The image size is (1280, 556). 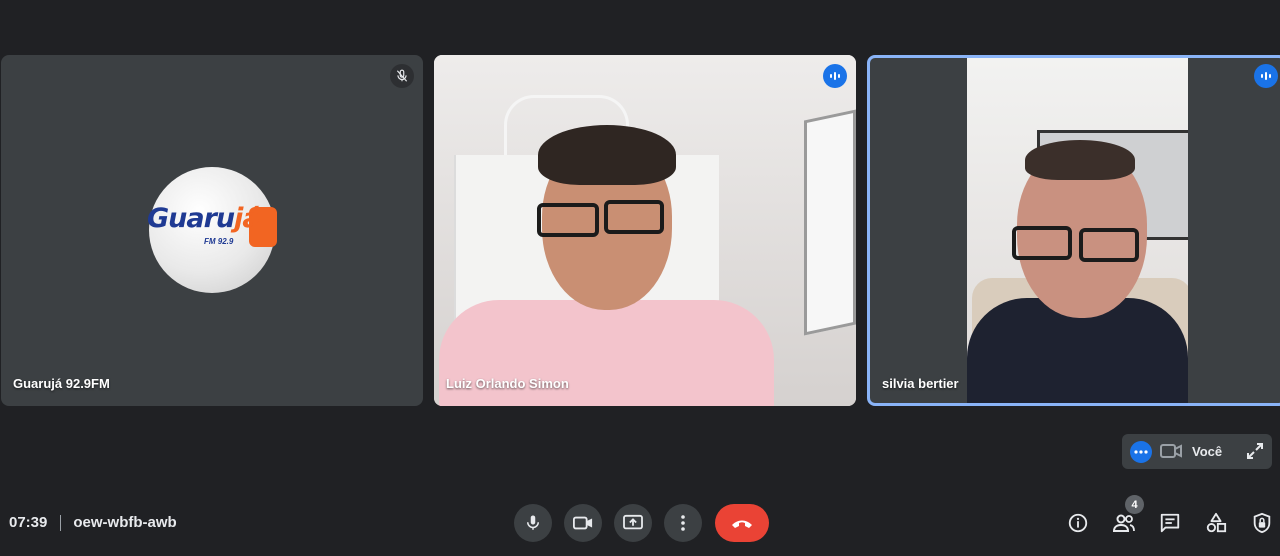 I want to click on logo-frequency: FM 92.9, so click(x=219, y=241).